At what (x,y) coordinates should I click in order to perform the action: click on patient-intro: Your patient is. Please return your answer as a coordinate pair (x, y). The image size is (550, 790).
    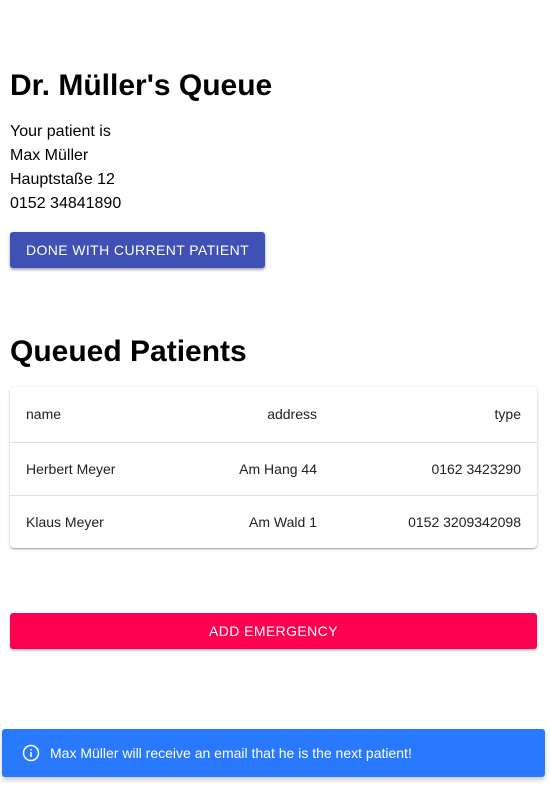
    Looking at the image, I should click on (60, 131).